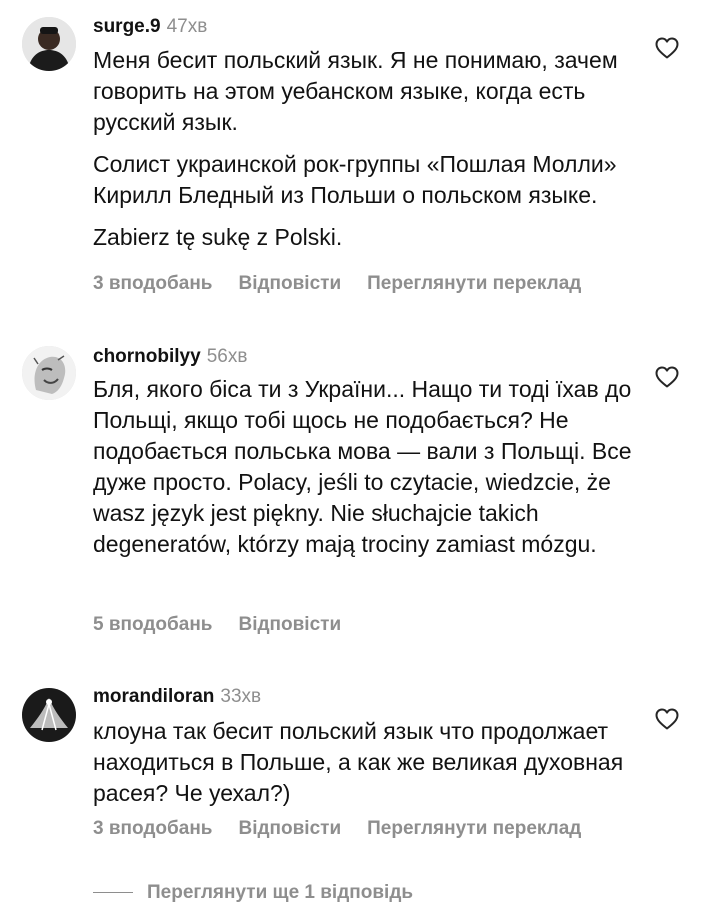 This screenshot has height=917, width=720. Describe the element at coordinates (230, 625) in the screenshot. I see `comment-actions: 5 вподобань Відповісти` at that location.